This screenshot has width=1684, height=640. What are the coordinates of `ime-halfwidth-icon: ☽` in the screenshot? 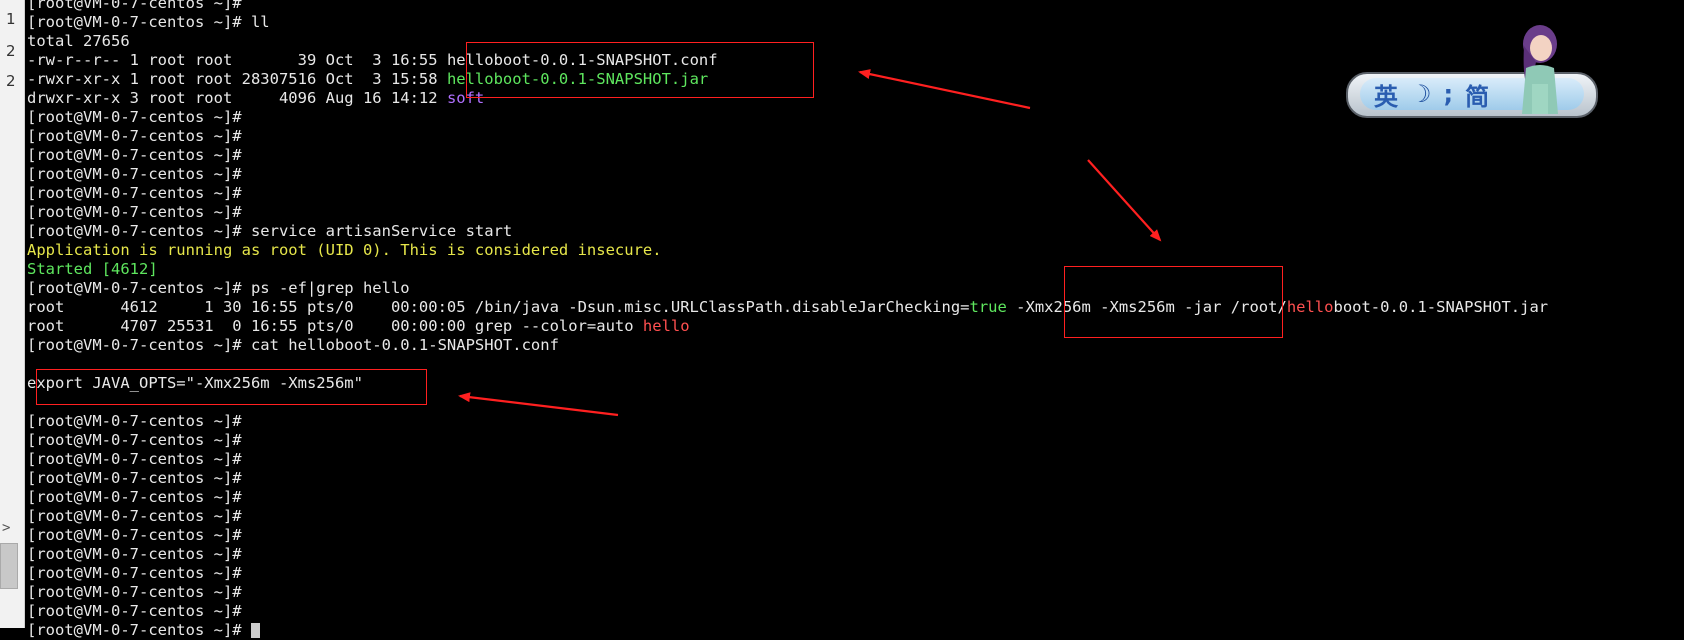 It's located at (1421, 94).